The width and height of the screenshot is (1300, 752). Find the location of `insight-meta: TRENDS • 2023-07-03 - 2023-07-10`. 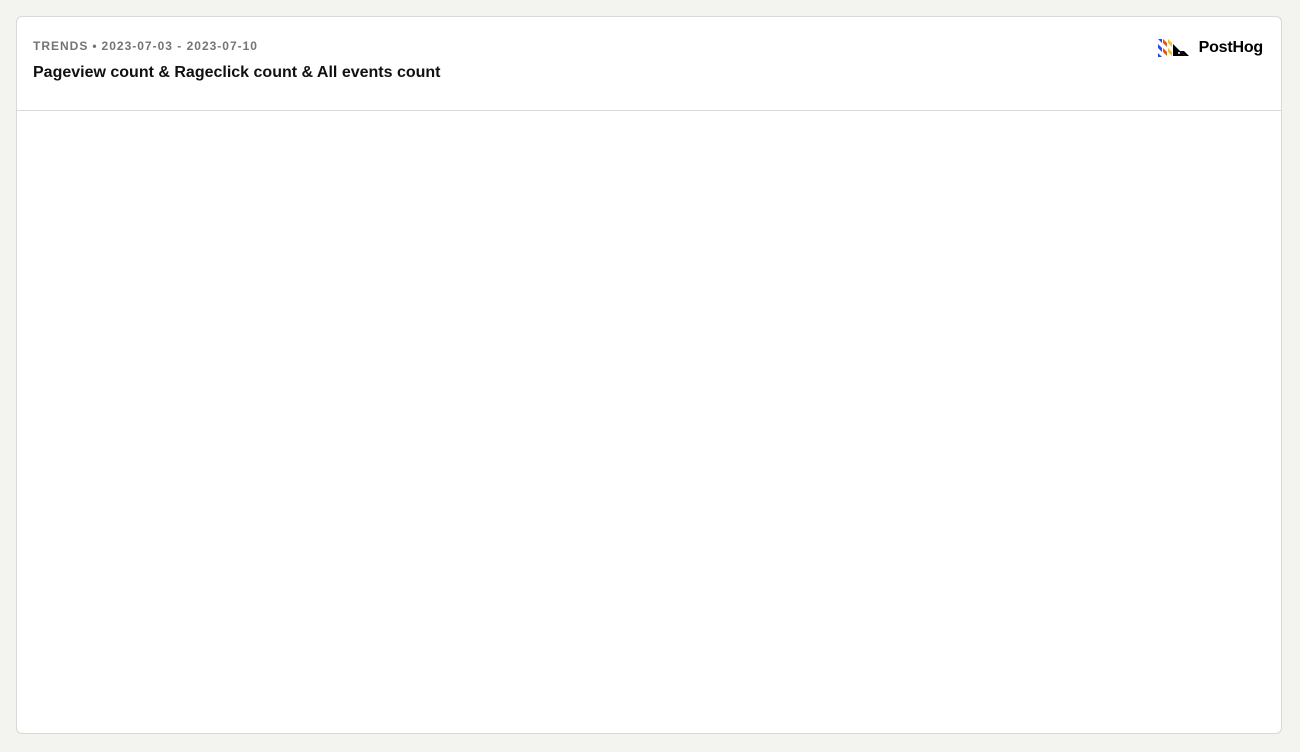

insight-meta: TRENDS • 2023-07-03 - 2023-07-10 is located at coordinates (145, 46).